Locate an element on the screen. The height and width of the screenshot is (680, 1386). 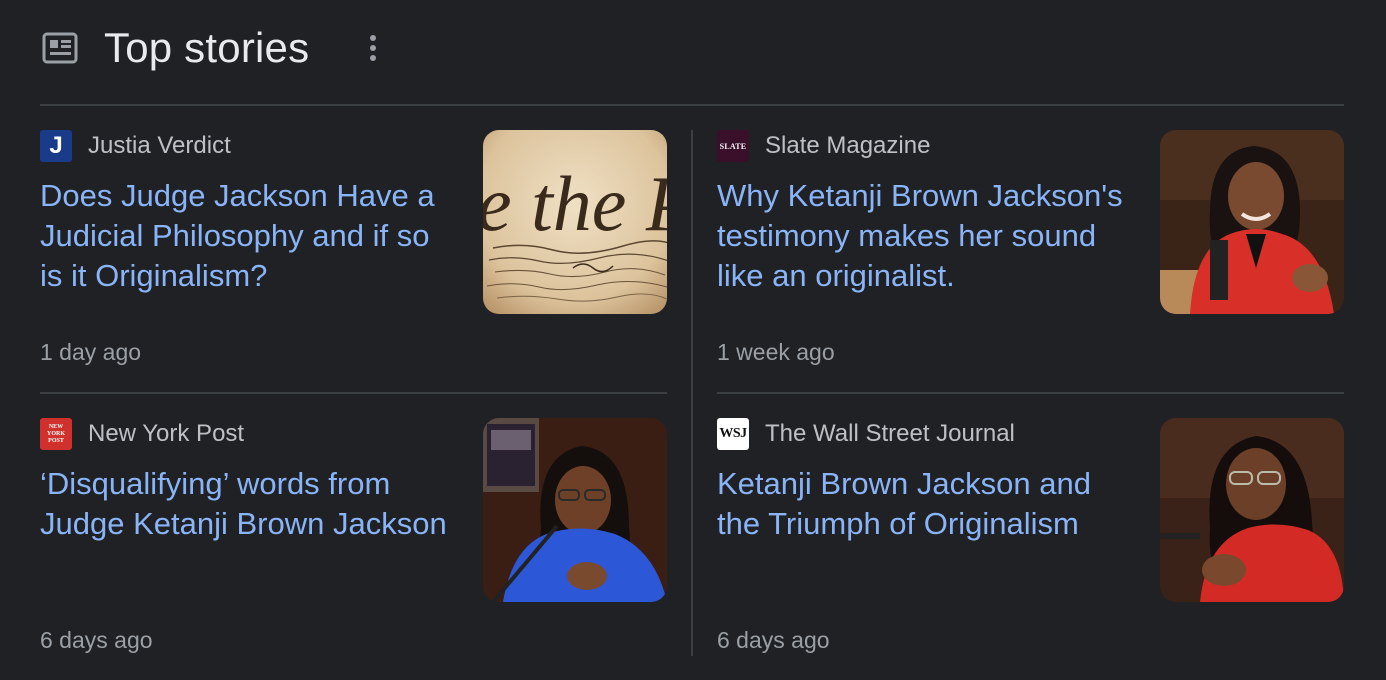
section-title: Top stories is located at coordinates (207, 47).